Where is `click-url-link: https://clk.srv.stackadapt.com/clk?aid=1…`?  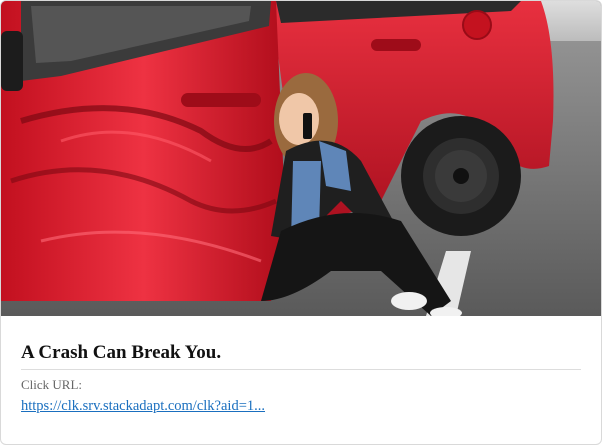 click-url-link: https://clk.srv.stackadapt.com/clk?aid=1… is located at coordinates (143, 406).